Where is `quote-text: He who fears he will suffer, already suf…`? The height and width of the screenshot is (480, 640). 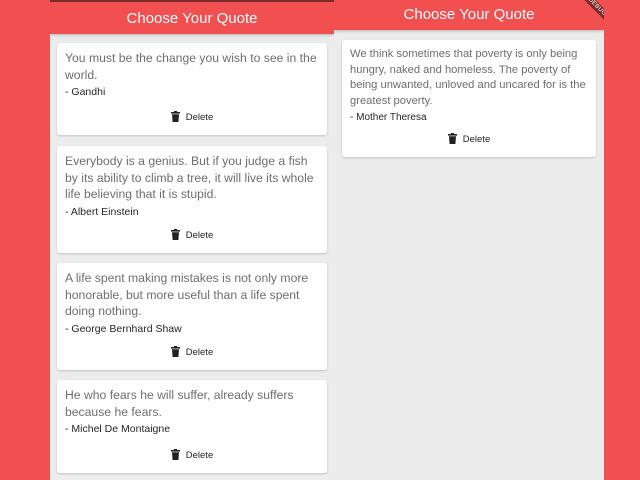
quote-text: He who fears he will suffer, already suf… is located at coordinates (179, 403).